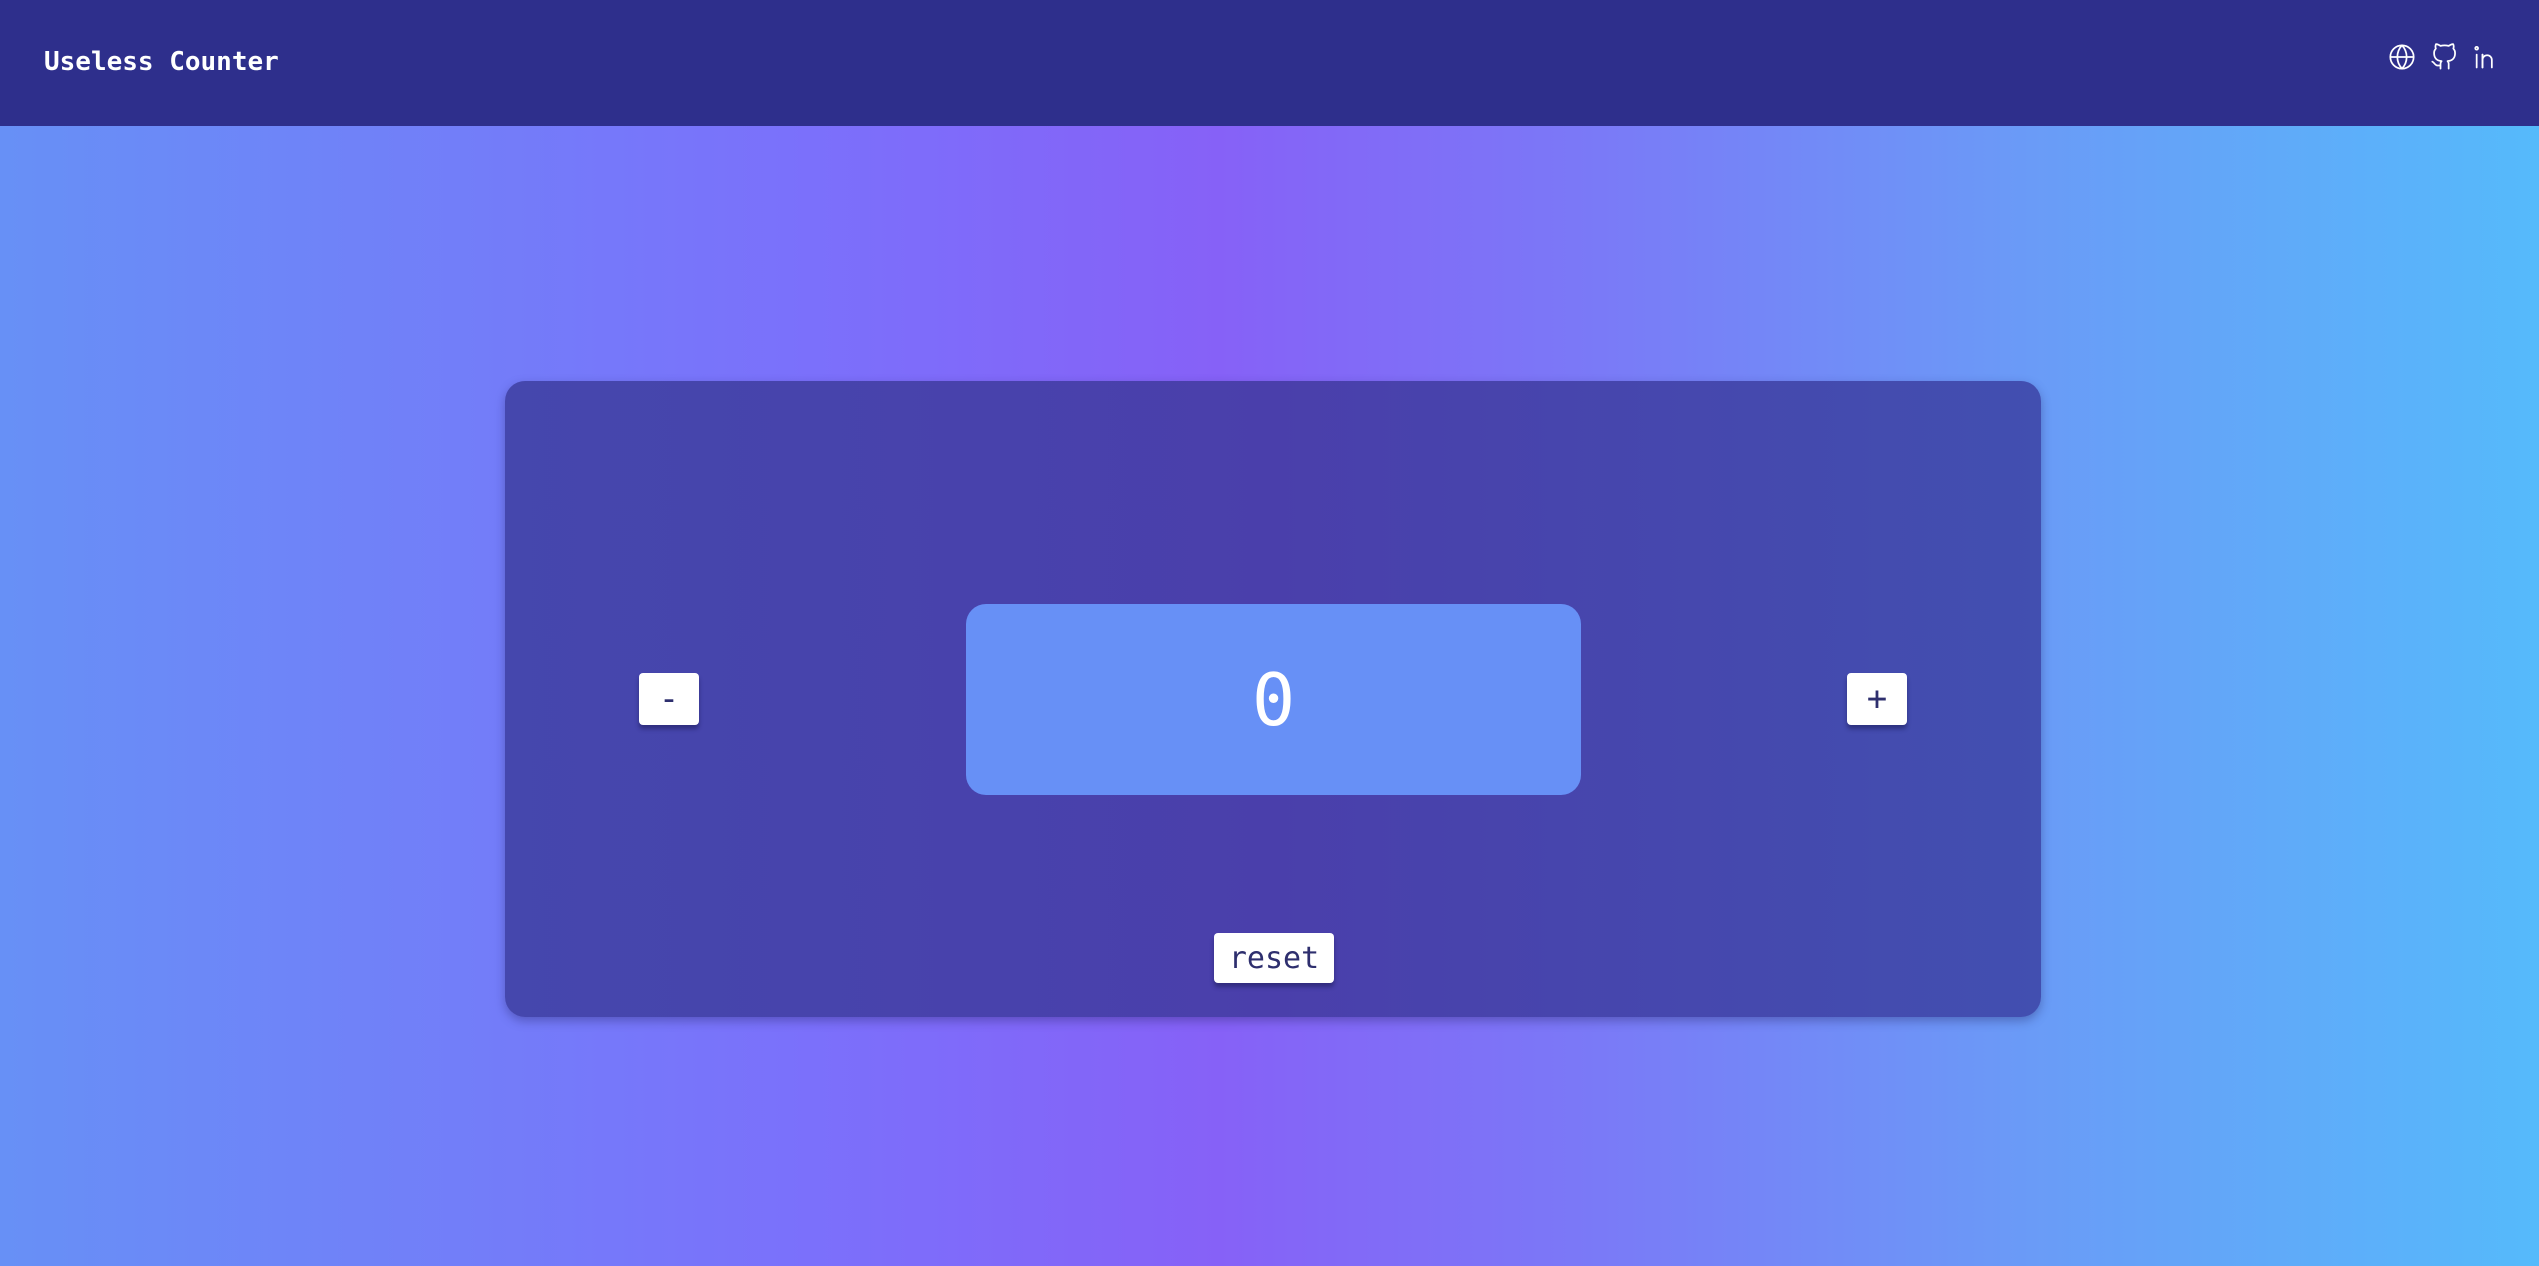 This screenshot has height=1266, width=2539. Describe the element at coordinates (2402, 57) in the screenshot. I see `globe-icon` at that location.